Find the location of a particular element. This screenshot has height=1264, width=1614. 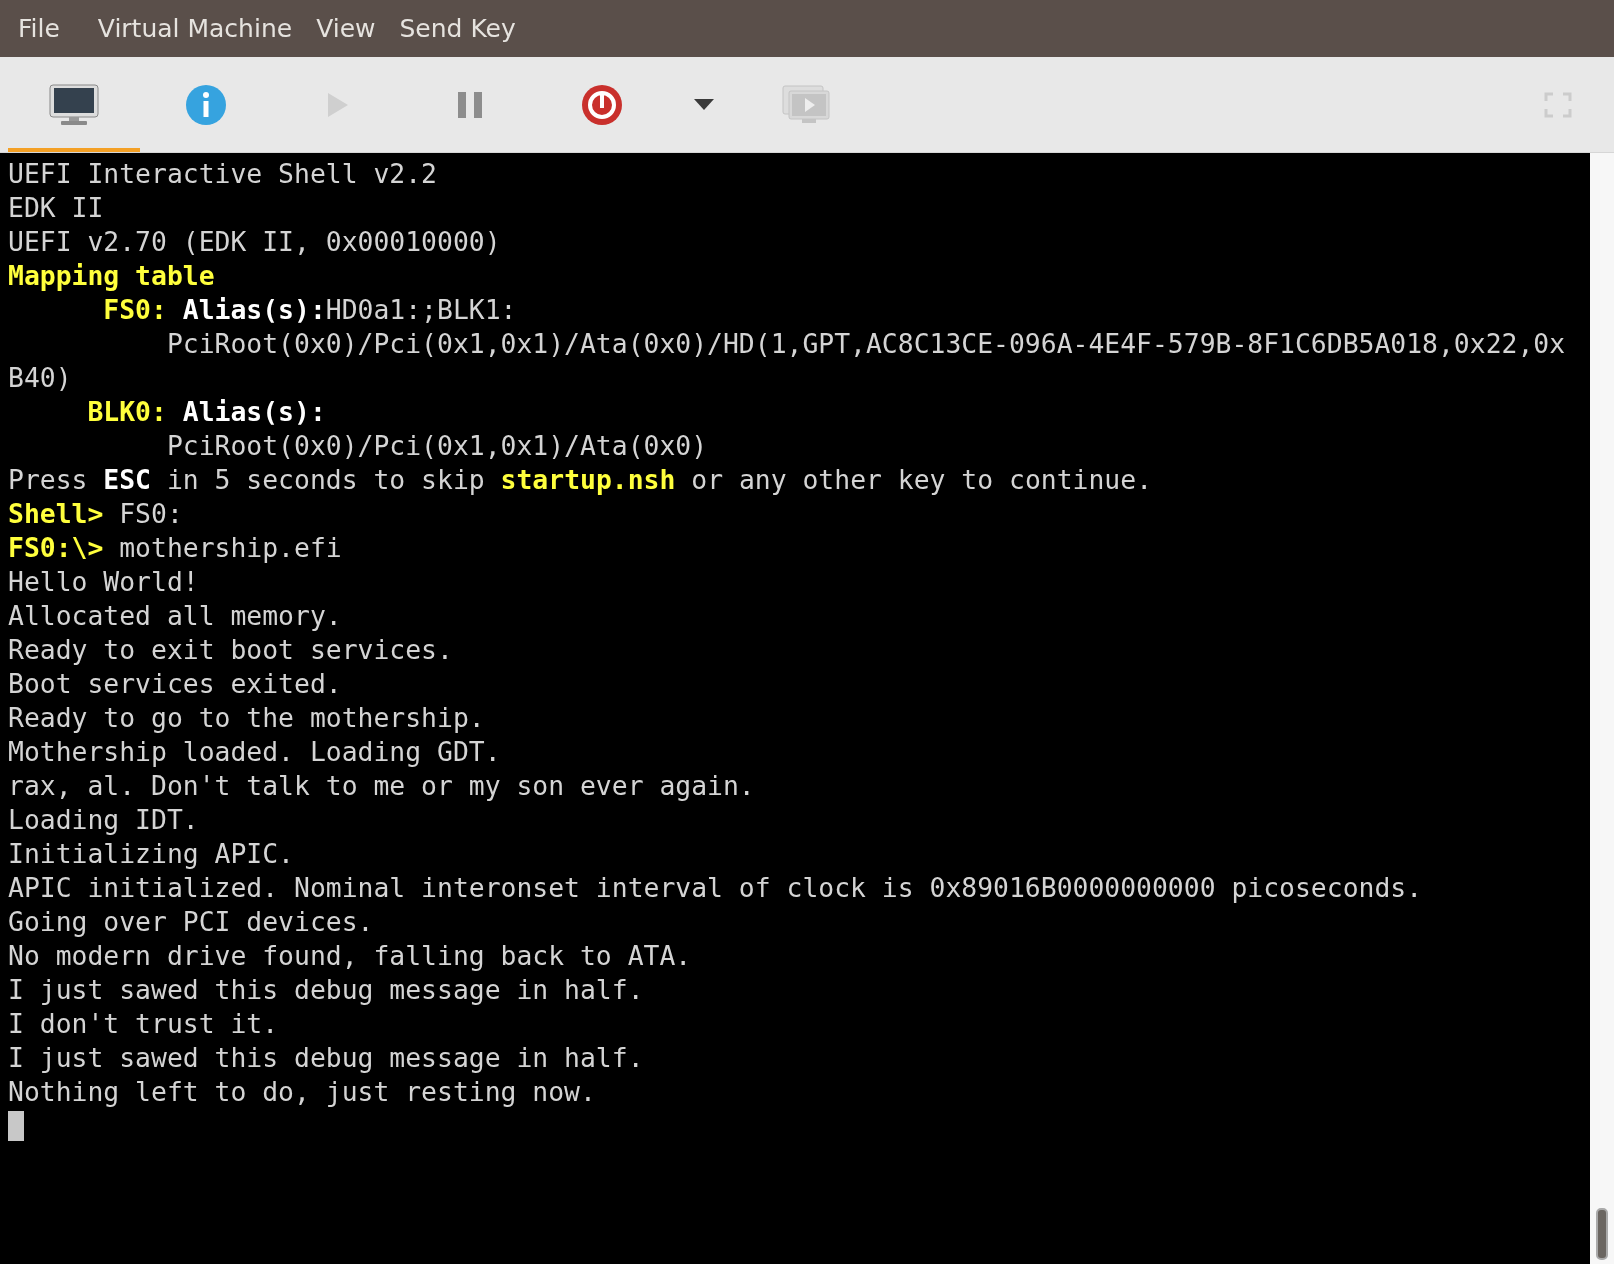

console-line: Mapping table is located at coordinates (112, 276).